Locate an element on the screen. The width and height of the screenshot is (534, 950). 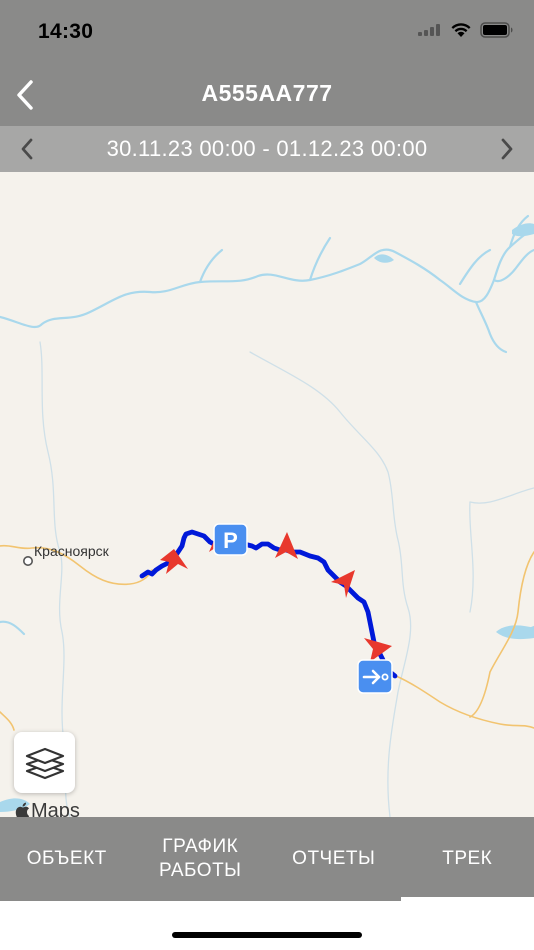
nav-bar: А555АА777 is located at coordinates (267, 95).